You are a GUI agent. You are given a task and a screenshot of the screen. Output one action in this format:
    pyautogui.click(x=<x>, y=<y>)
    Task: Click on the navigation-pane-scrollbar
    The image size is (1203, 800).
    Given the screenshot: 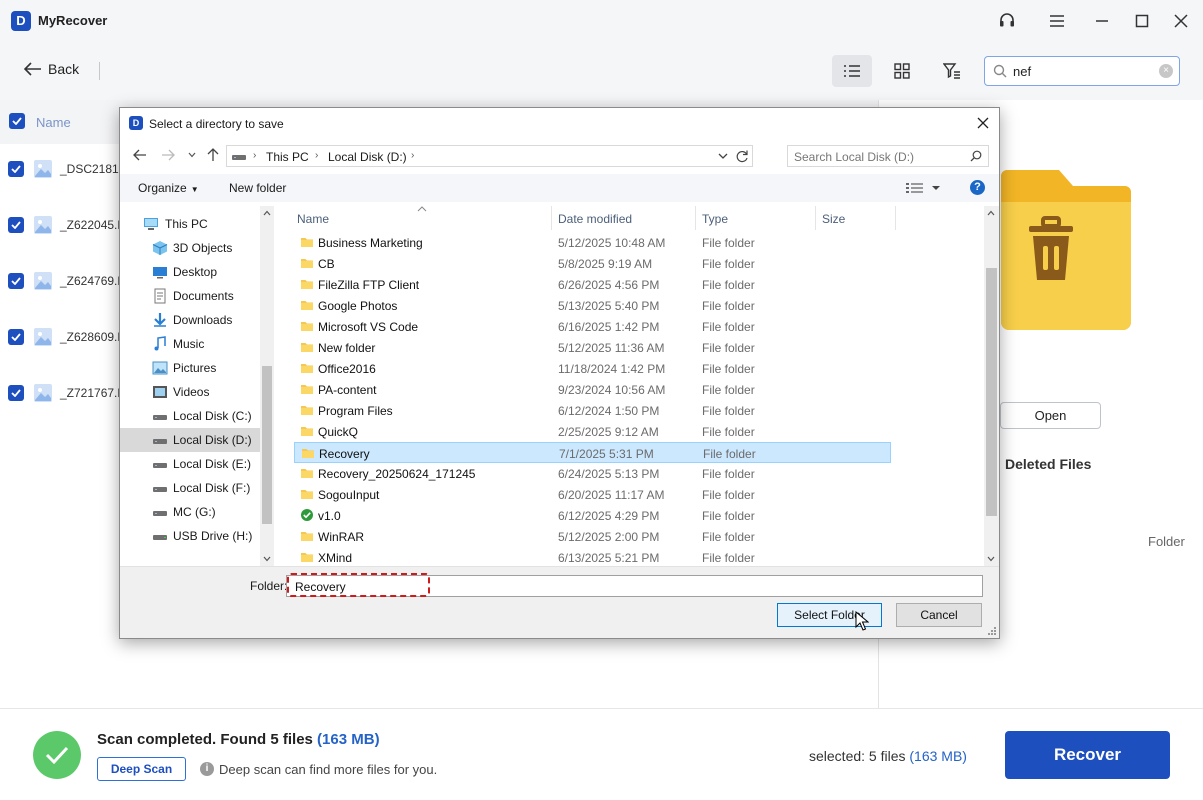 What is the action you would take?
    pyautogui.click(x=267, y=386)
    